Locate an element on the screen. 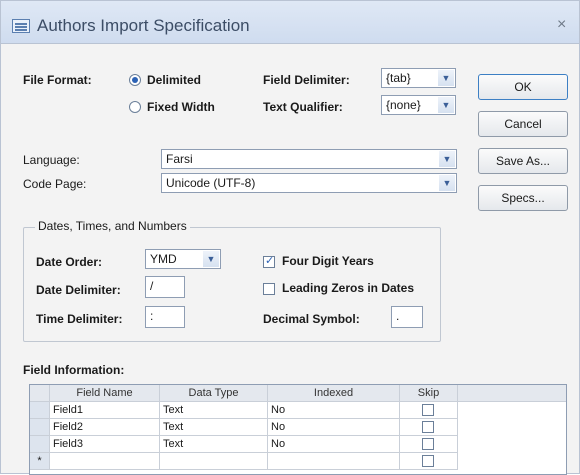 The image size is (580, 475). fixed-width-radio is located at coordinates (135, 107).